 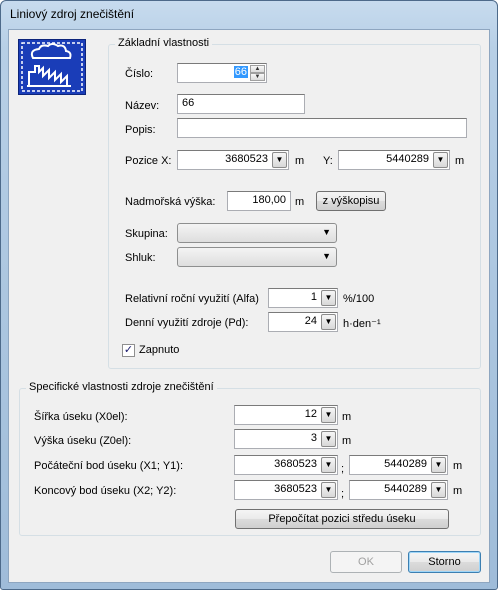 I want to click on pd-unit: h·den⁻¹, so click(x=362, y=324).